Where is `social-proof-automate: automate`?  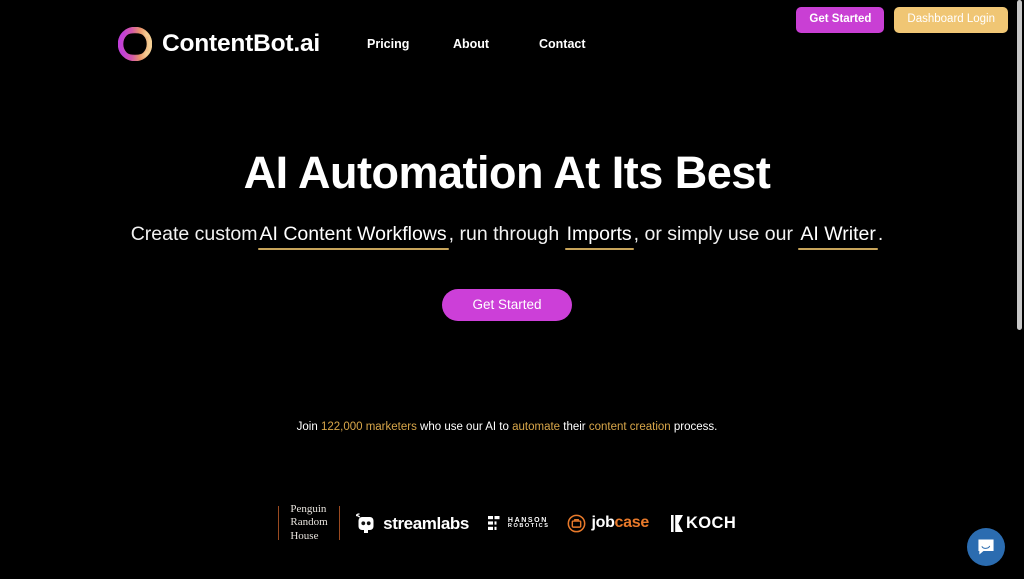 social-proof-automate: automate is located at coordinates (536, 427).